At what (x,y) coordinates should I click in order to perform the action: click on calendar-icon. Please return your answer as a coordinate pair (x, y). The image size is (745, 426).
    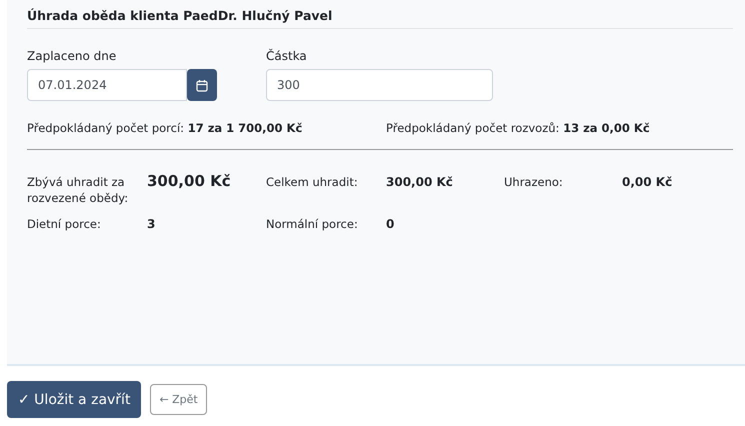
    Looking at the image, I should click on (202, 85).